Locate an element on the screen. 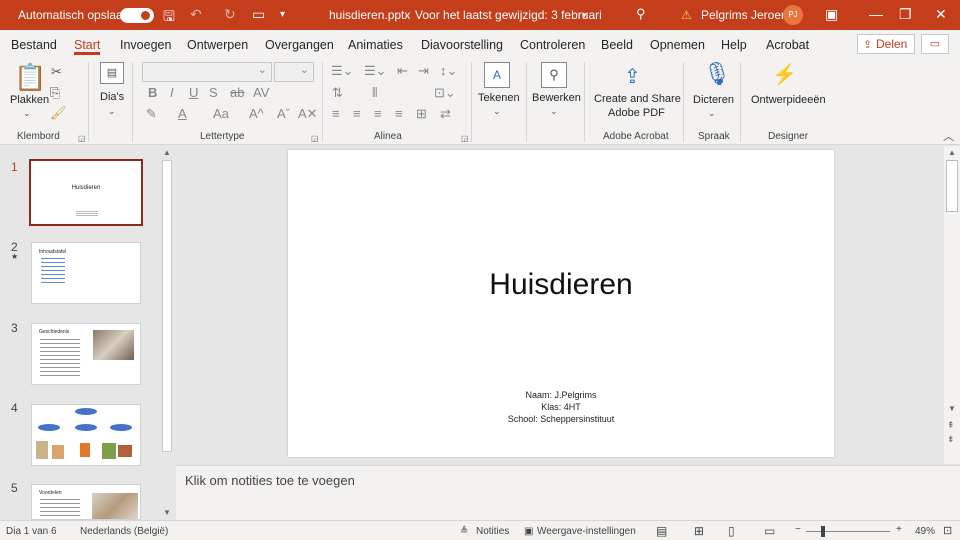 Image resolution: width=960 pixels, height=540 pixels. slides-label: Dia's is located at coordinates (112, 97).